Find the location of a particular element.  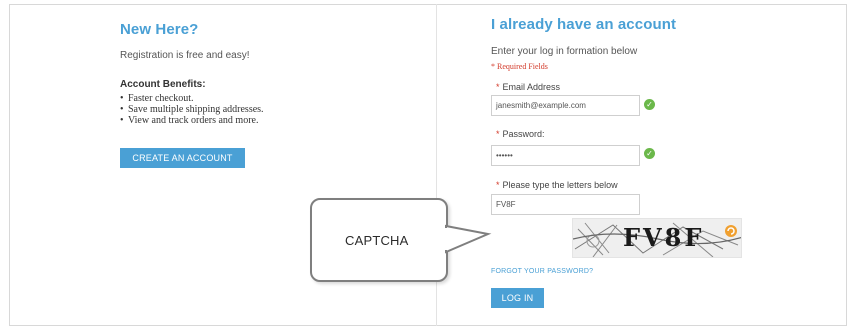

email-field: janesmith@example.com is located at coordinates (565, 105).